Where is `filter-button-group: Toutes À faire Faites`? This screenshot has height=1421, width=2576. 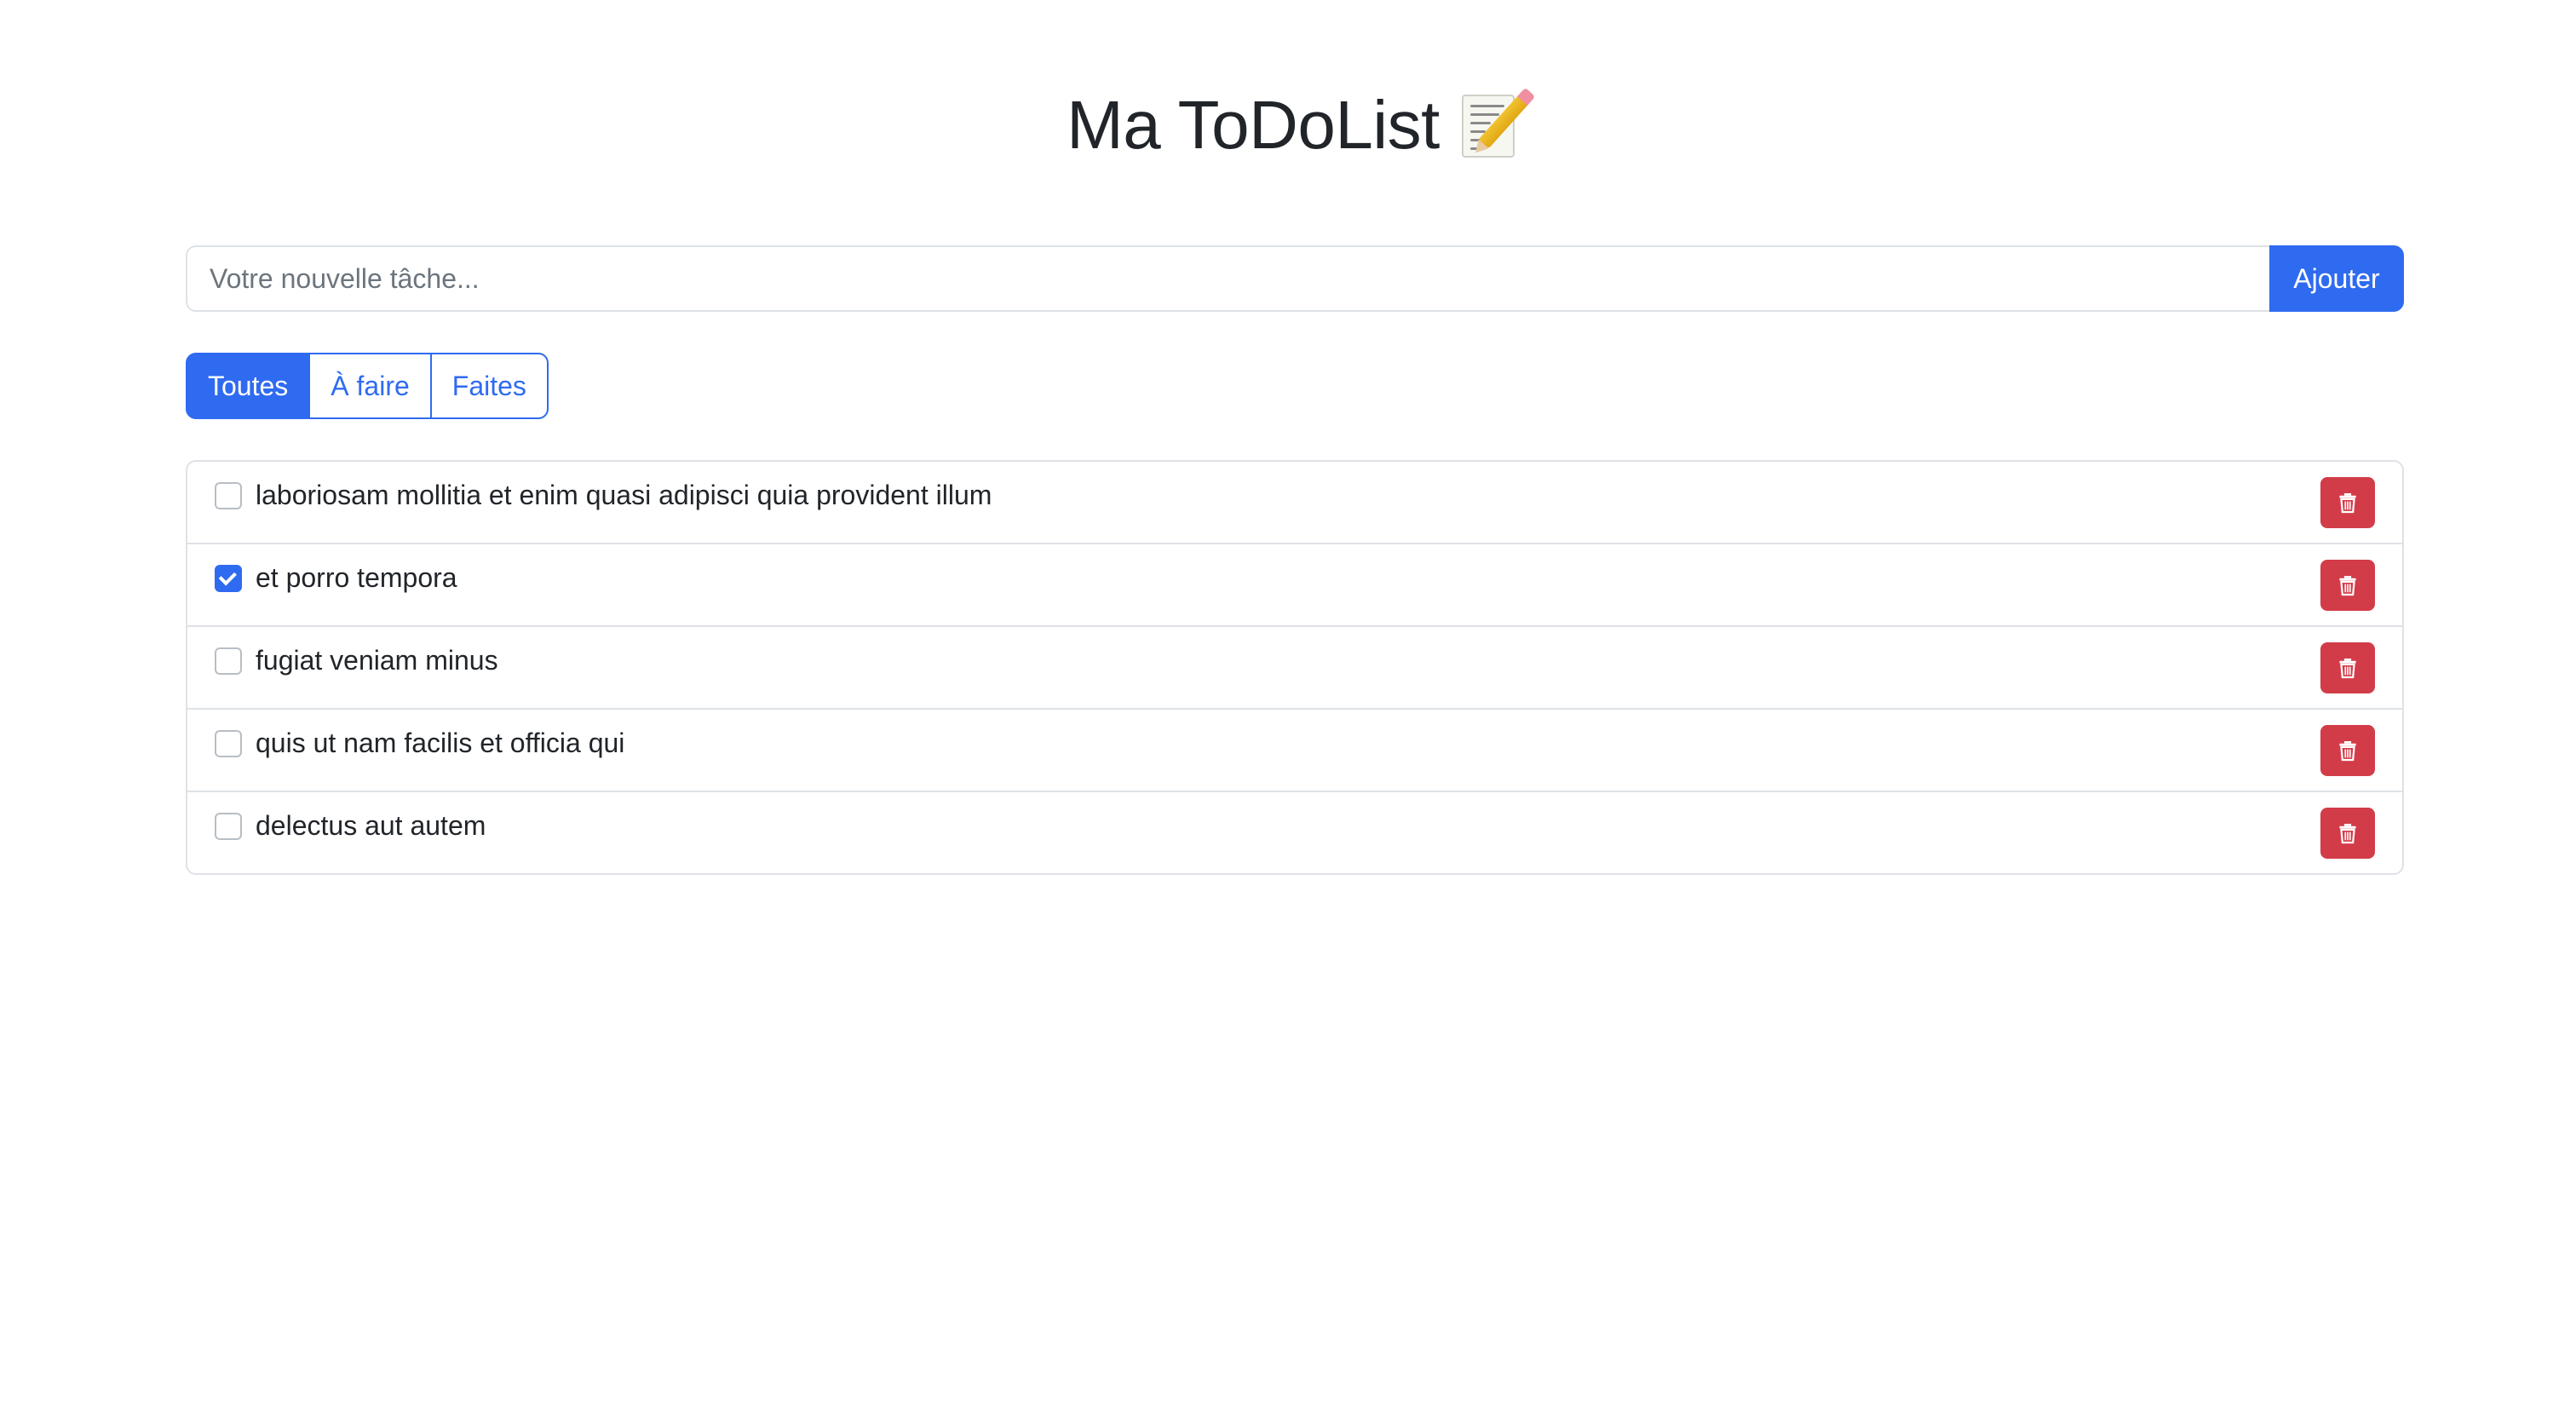
filter-button-group: Toutes À faire Faites is located at coordinates (368, 386).